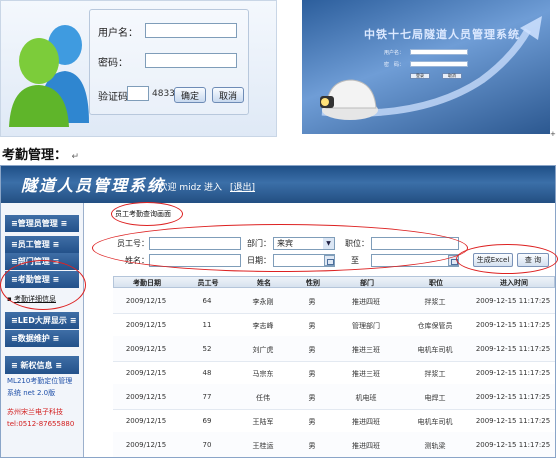  Describe the element at coordinates (42, 223) in the screenshot. I see `menu-admin: ≡管理员管理 ≡` at that location.